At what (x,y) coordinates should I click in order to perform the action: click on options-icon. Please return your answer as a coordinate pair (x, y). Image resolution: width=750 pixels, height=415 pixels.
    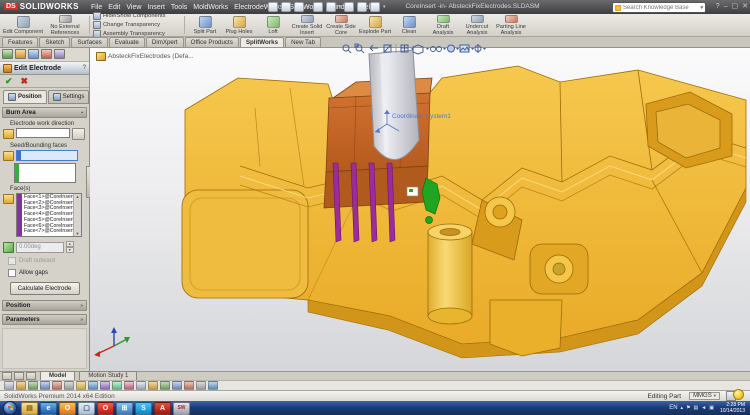
    Looking at the image, I should click on (375, 7).